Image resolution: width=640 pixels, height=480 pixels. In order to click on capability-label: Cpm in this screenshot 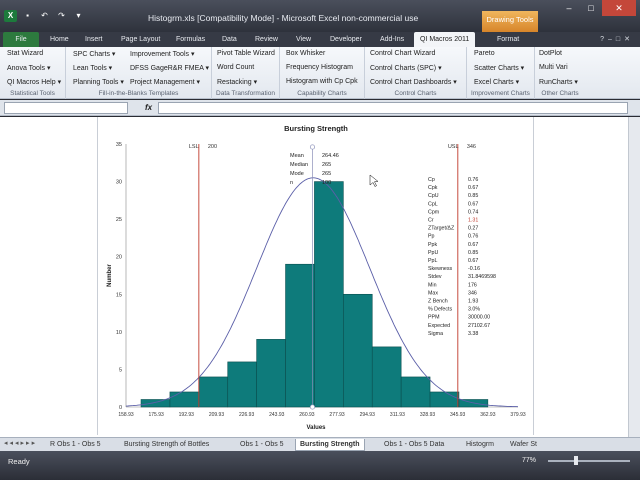, I will do `click(434, 212)`.